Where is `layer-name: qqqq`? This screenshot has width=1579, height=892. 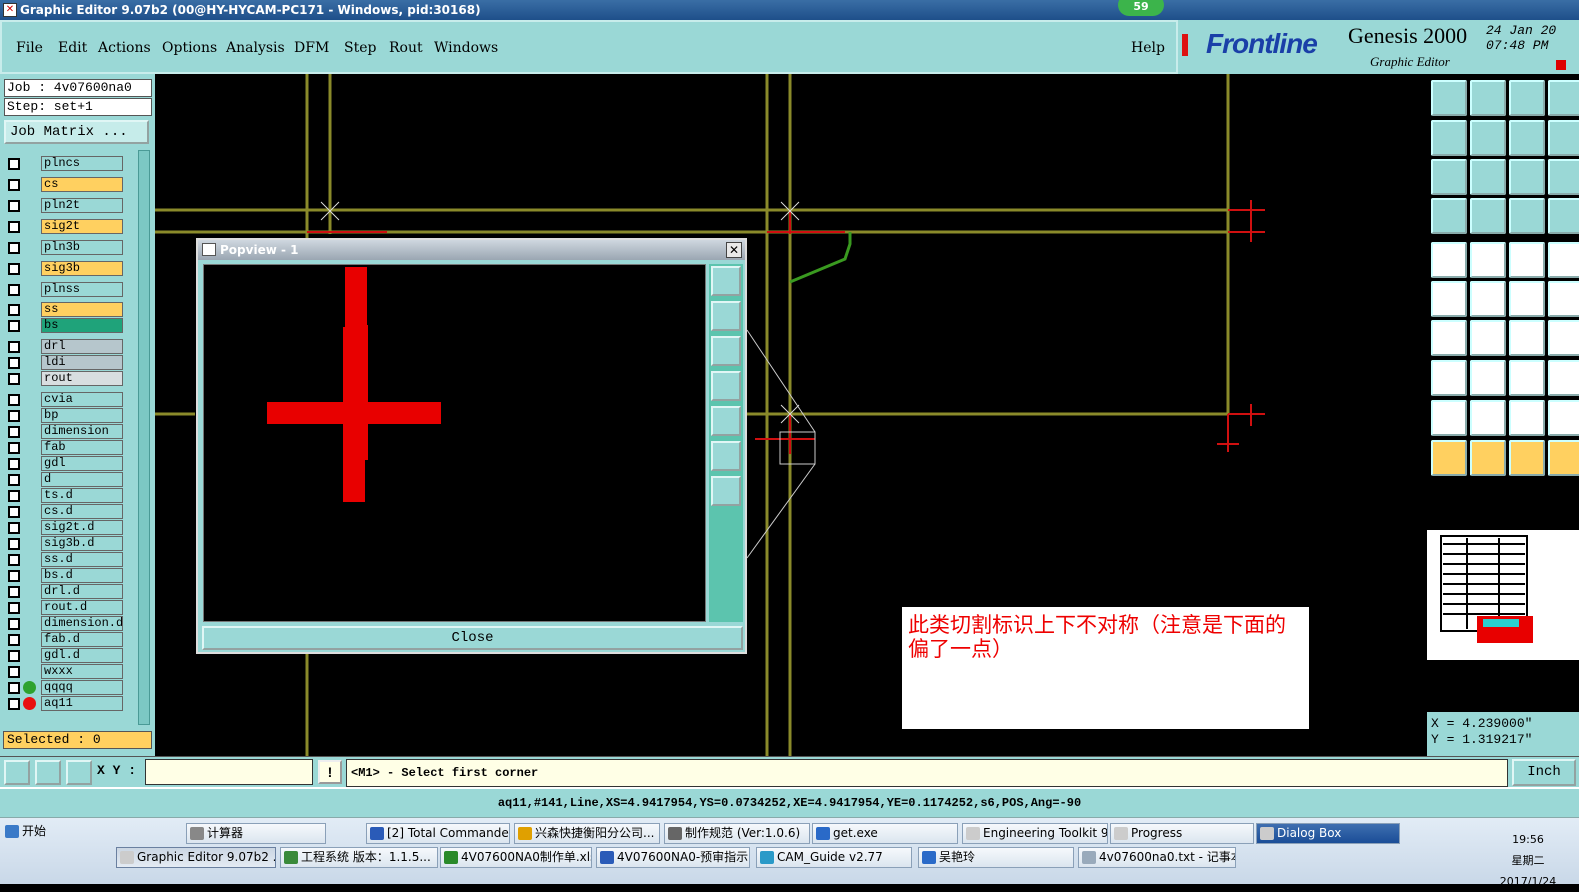
layer-name: qqqq is located at coordinates (82, 687).